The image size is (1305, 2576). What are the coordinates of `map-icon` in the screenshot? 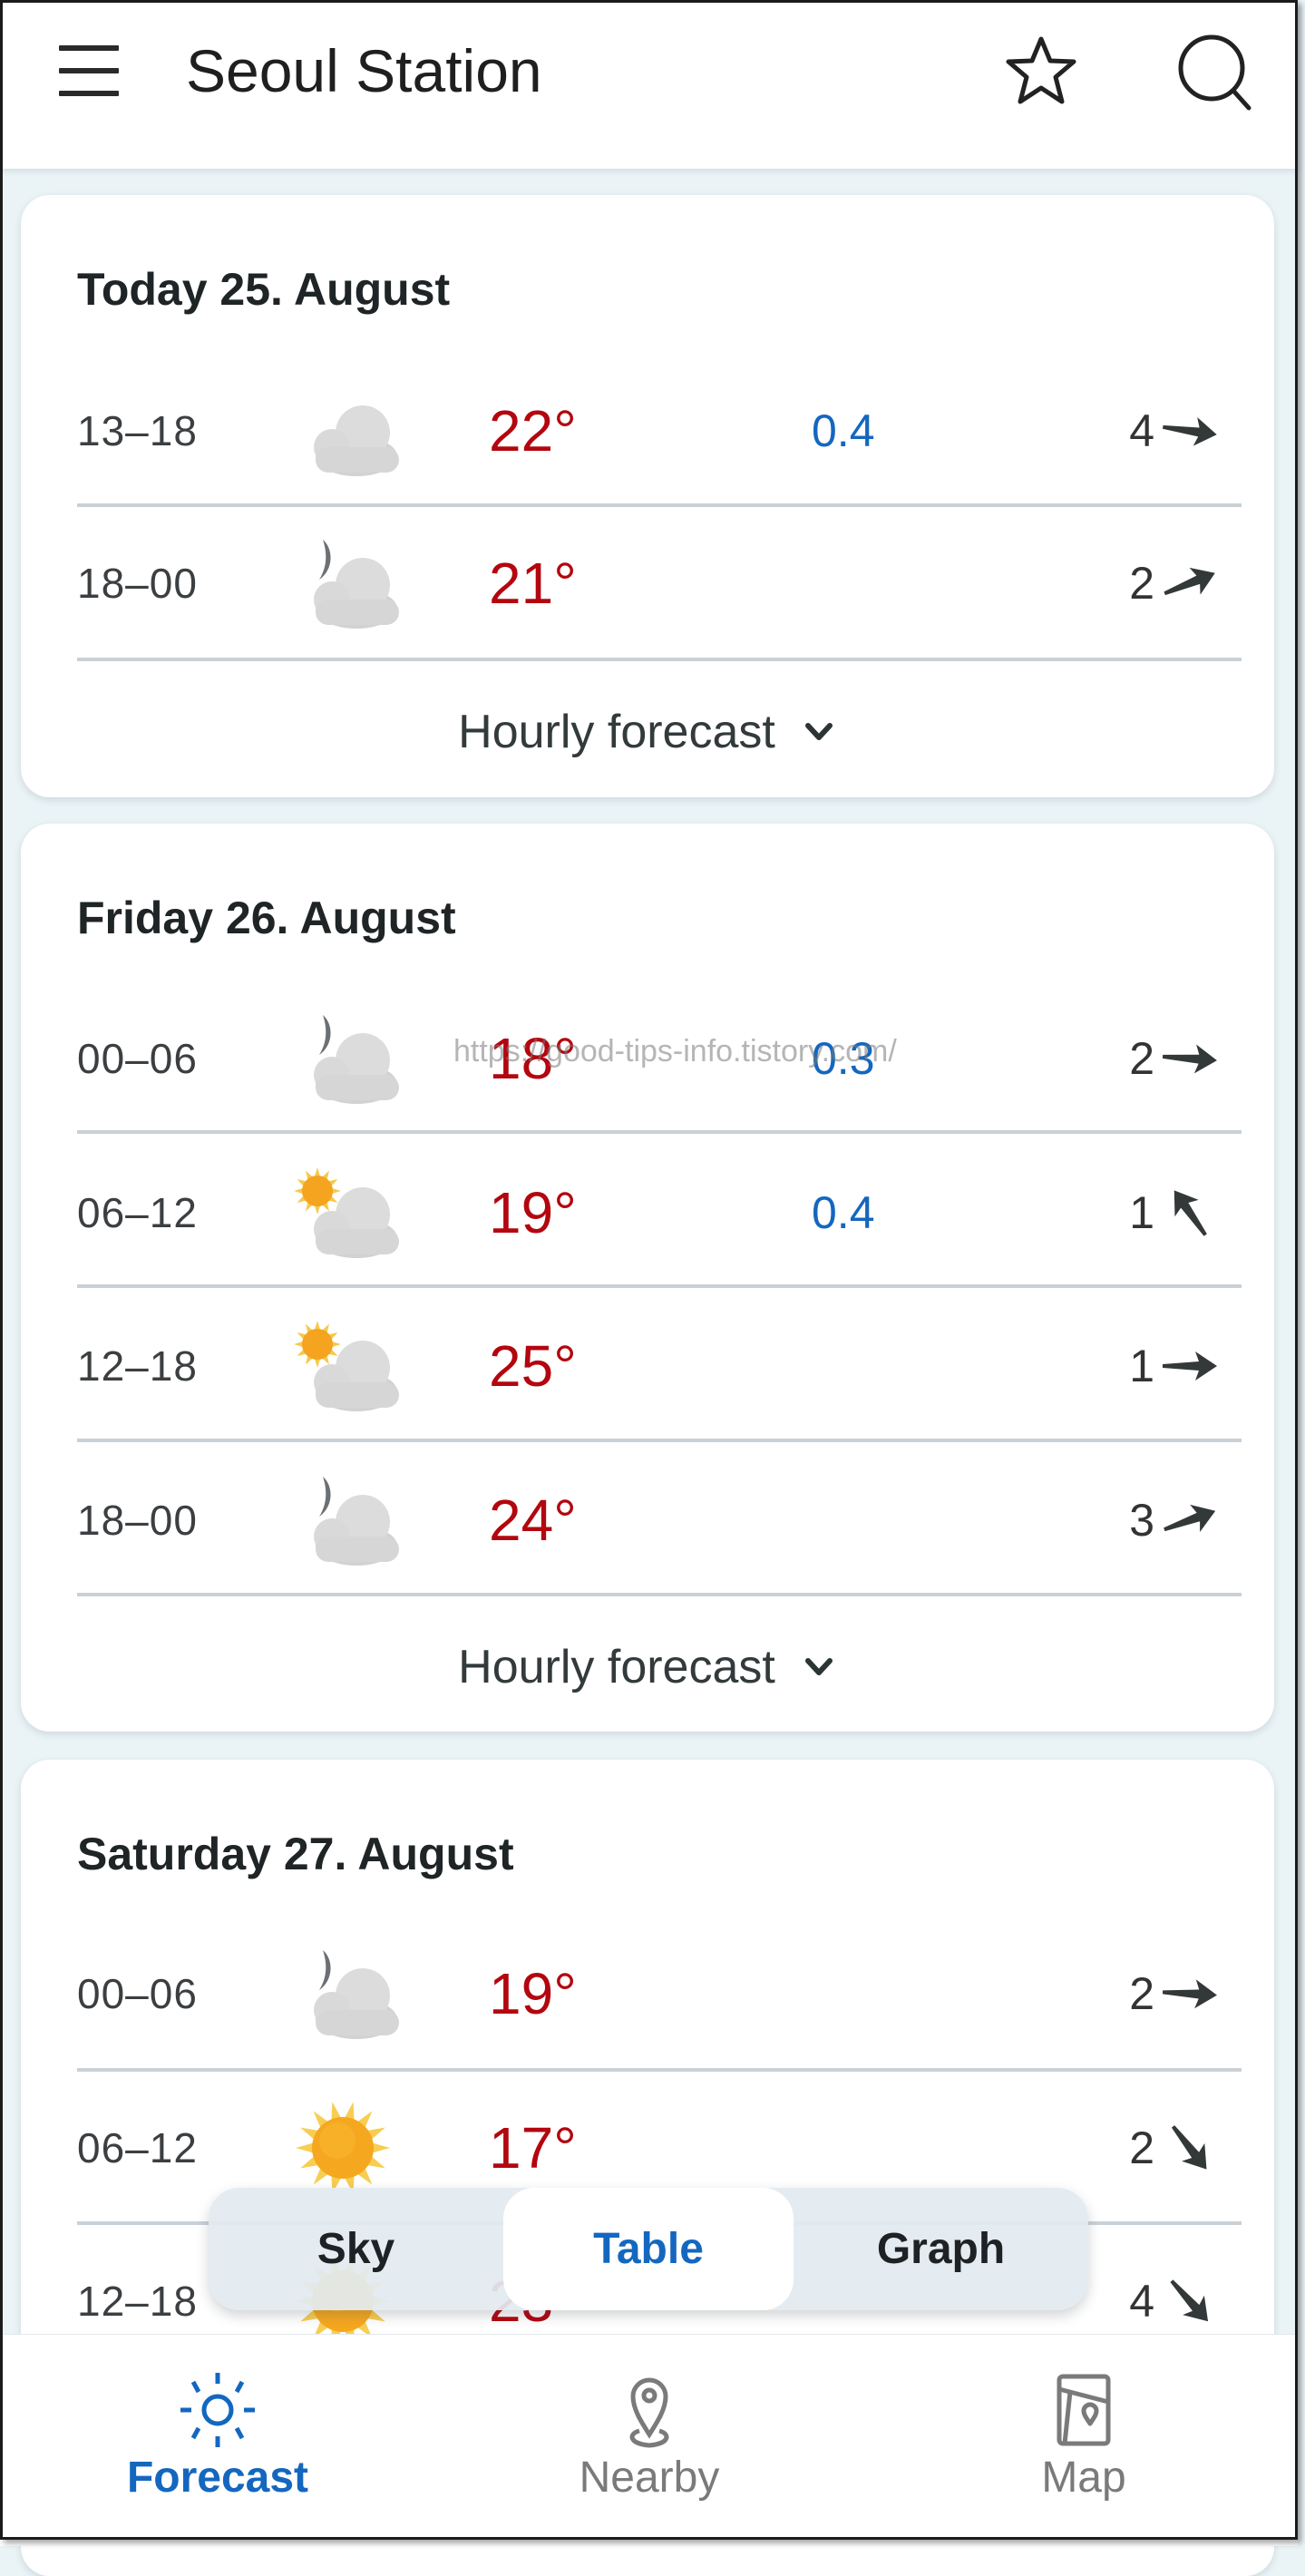 It's located at (1084, 2410).